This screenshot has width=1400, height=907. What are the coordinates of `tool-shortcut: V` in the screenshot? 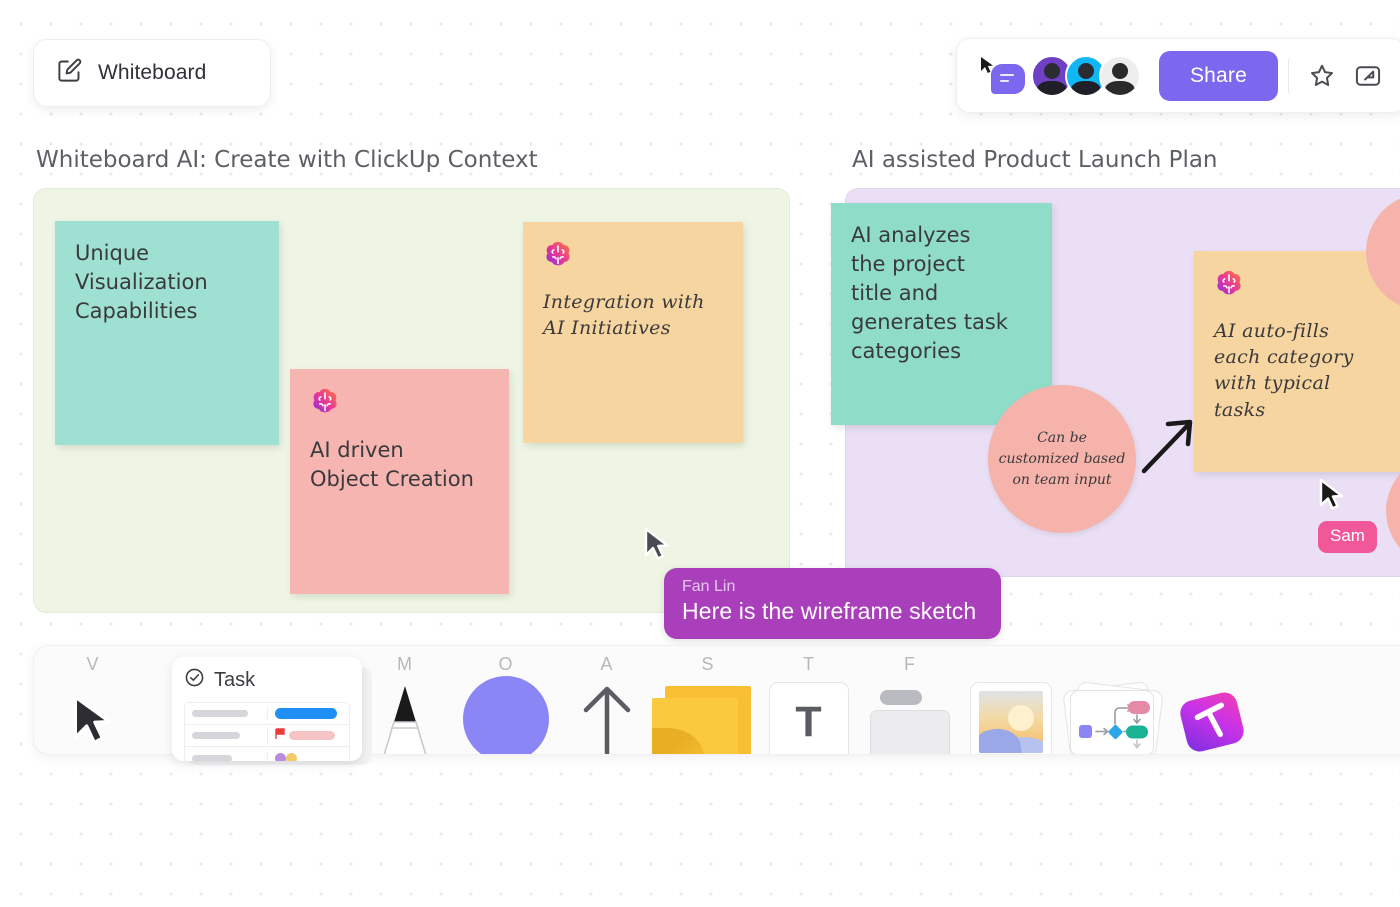 It's located at (92, 664).